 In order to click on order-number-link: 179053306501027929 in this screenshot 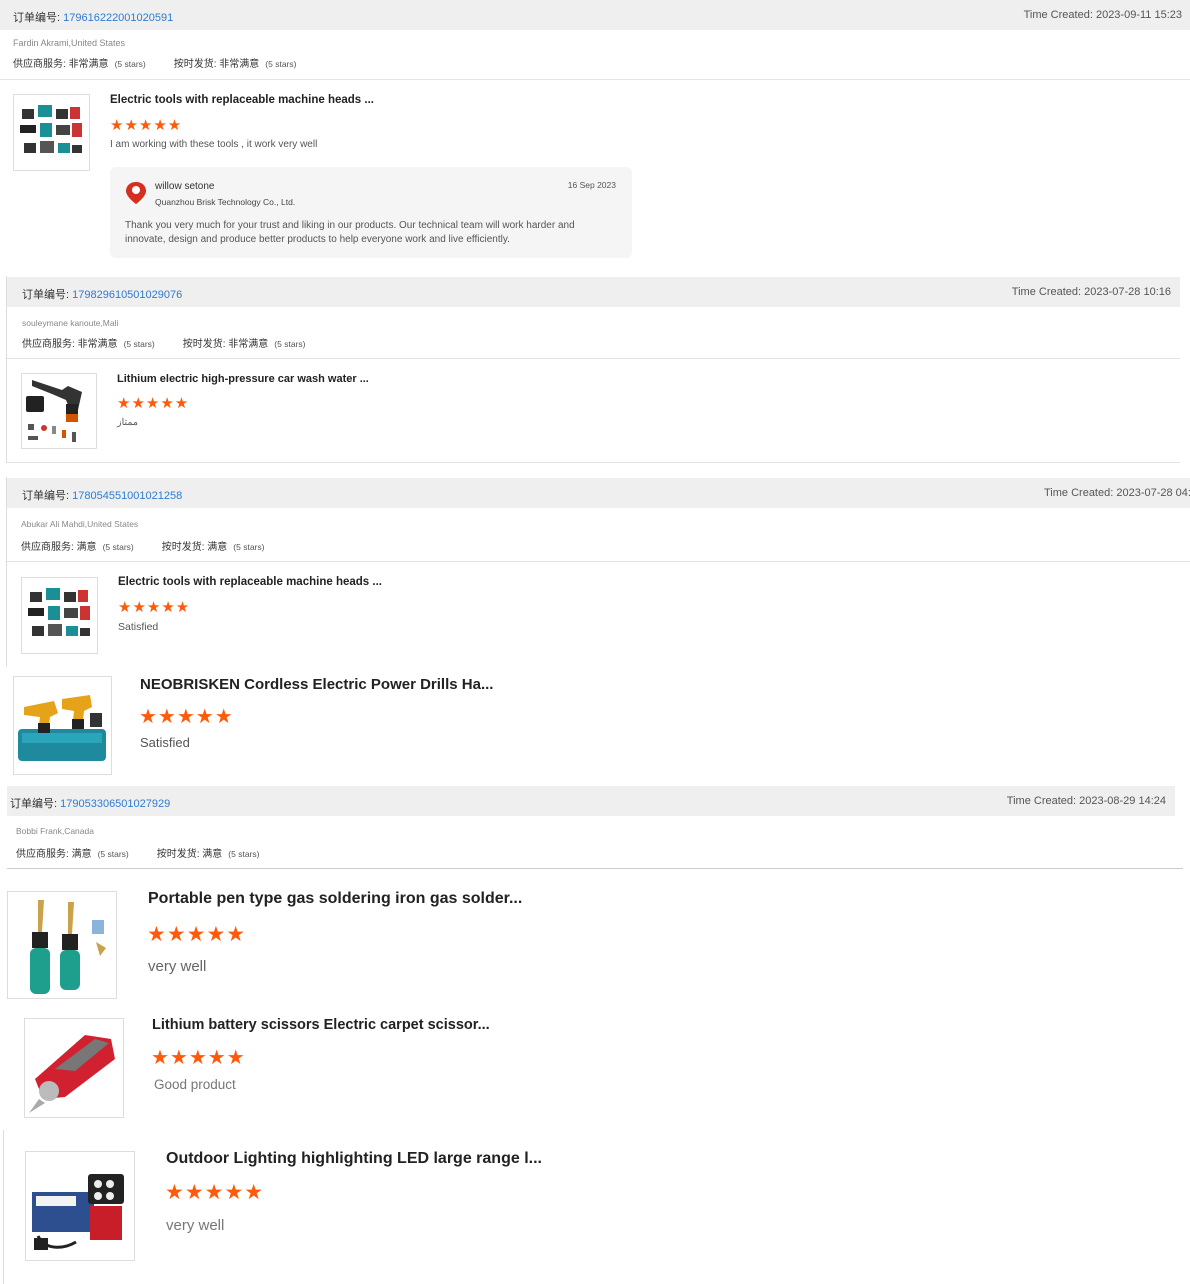, I will do `click(115, 804)`.